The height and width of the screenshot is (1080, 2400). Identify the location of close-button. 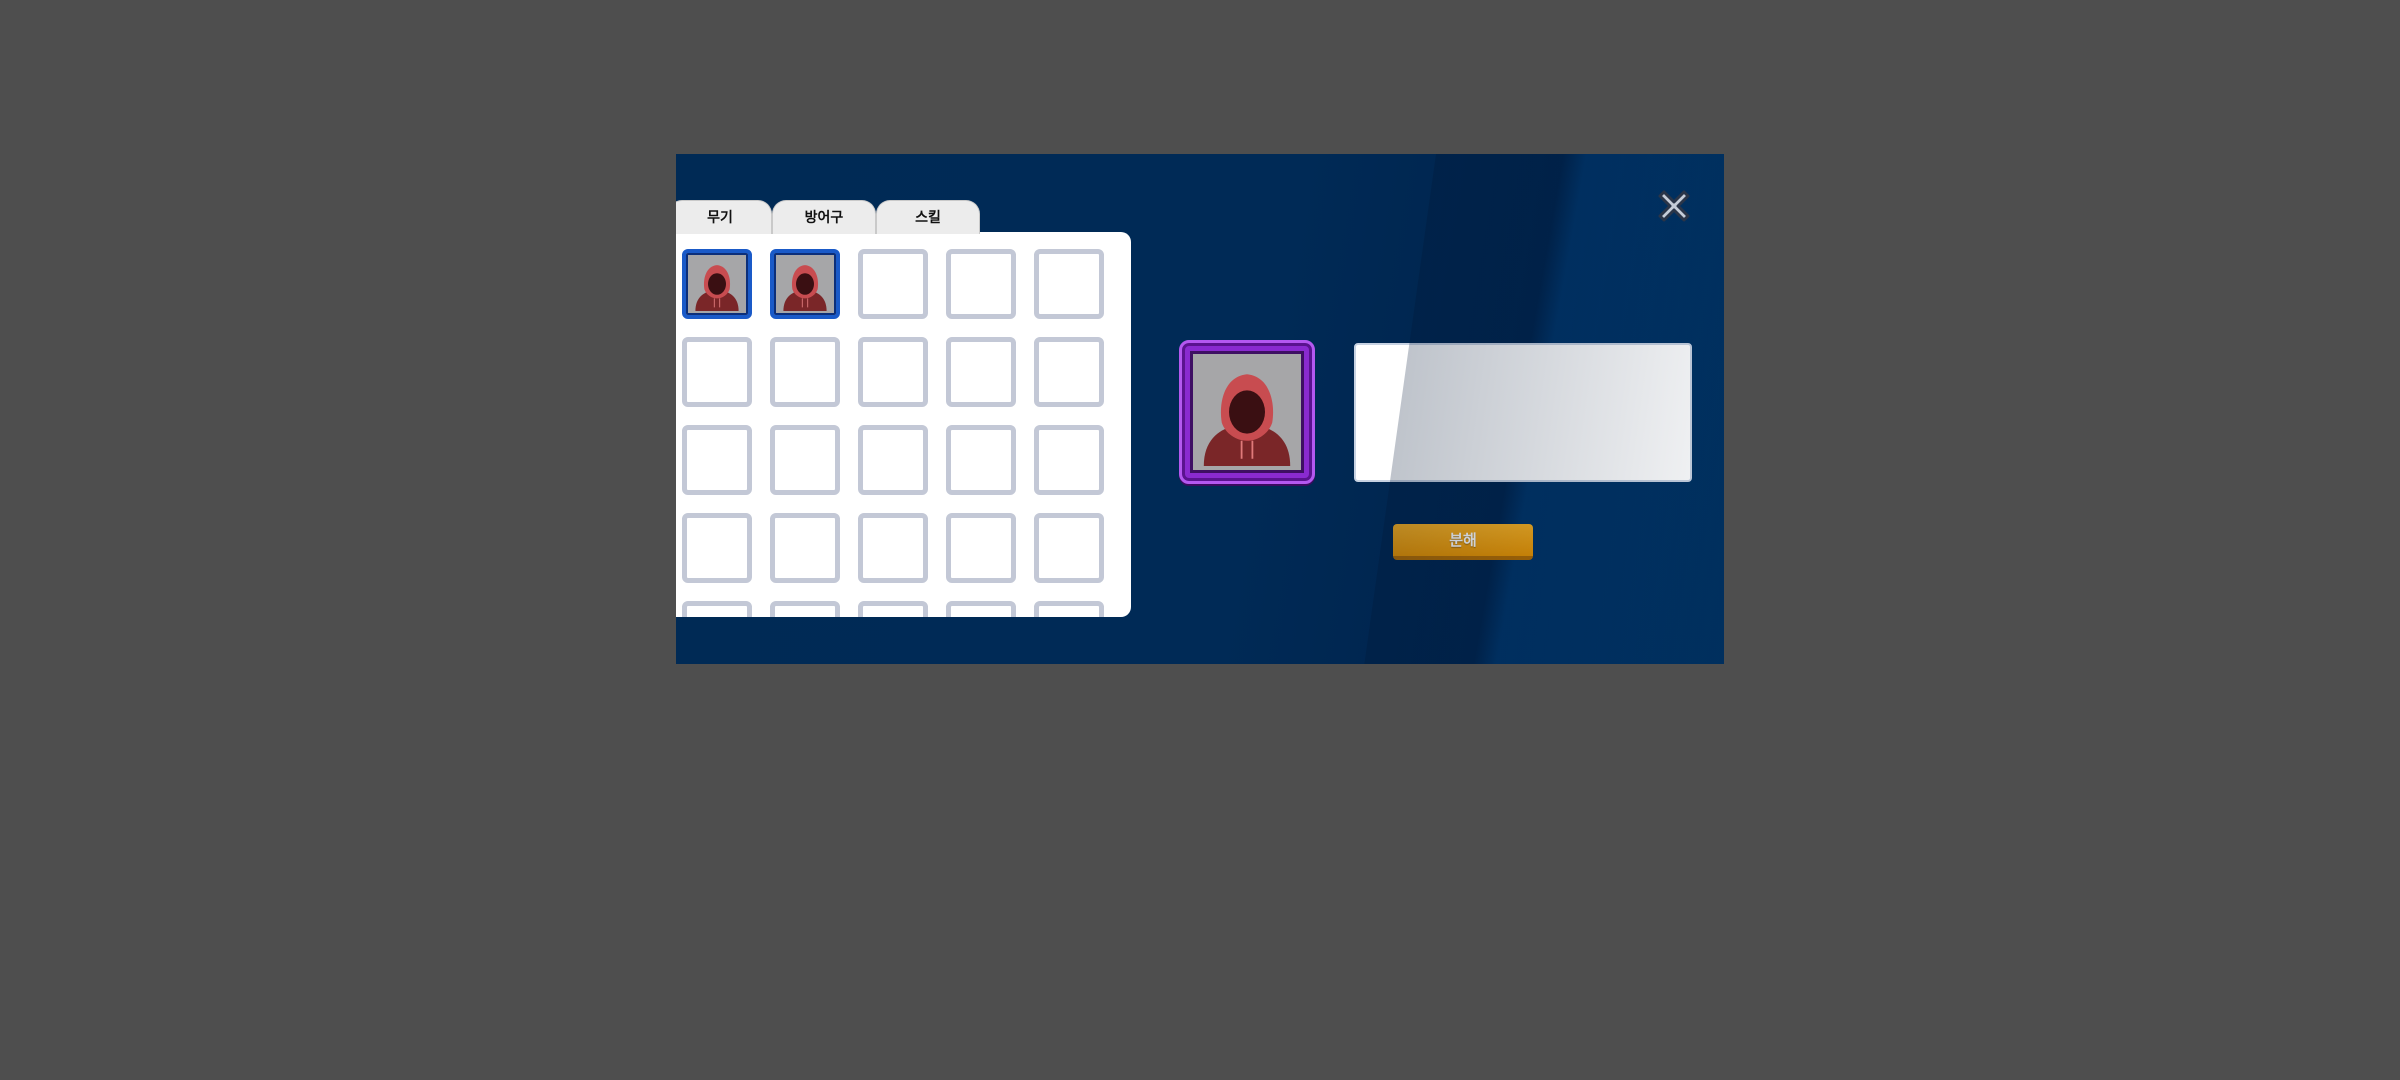
(1674, 206).